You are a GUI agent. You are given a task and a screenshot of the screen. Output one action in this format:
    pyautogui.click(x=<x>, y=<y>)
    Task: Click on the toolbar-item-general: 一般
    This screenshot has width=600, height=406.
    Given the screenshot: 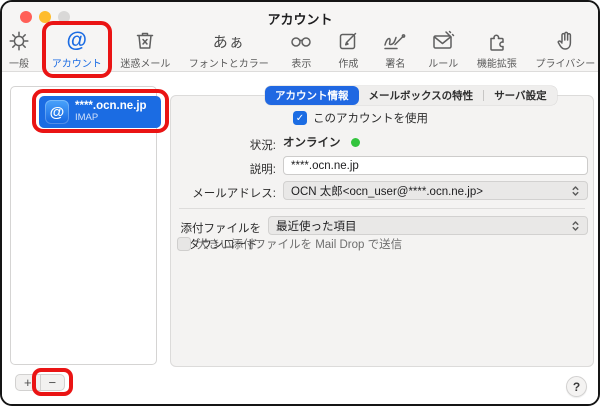 What is the action you would take?
    pyautogui.click(x=19, y=49)
    